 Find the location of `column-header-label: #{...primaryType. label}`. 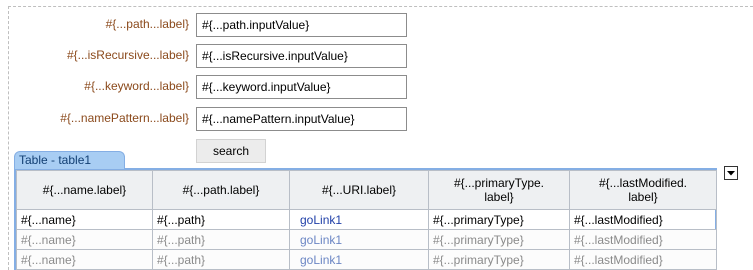

column-header-label: #{...primaryType. label} is located at coordinates (499, 190).